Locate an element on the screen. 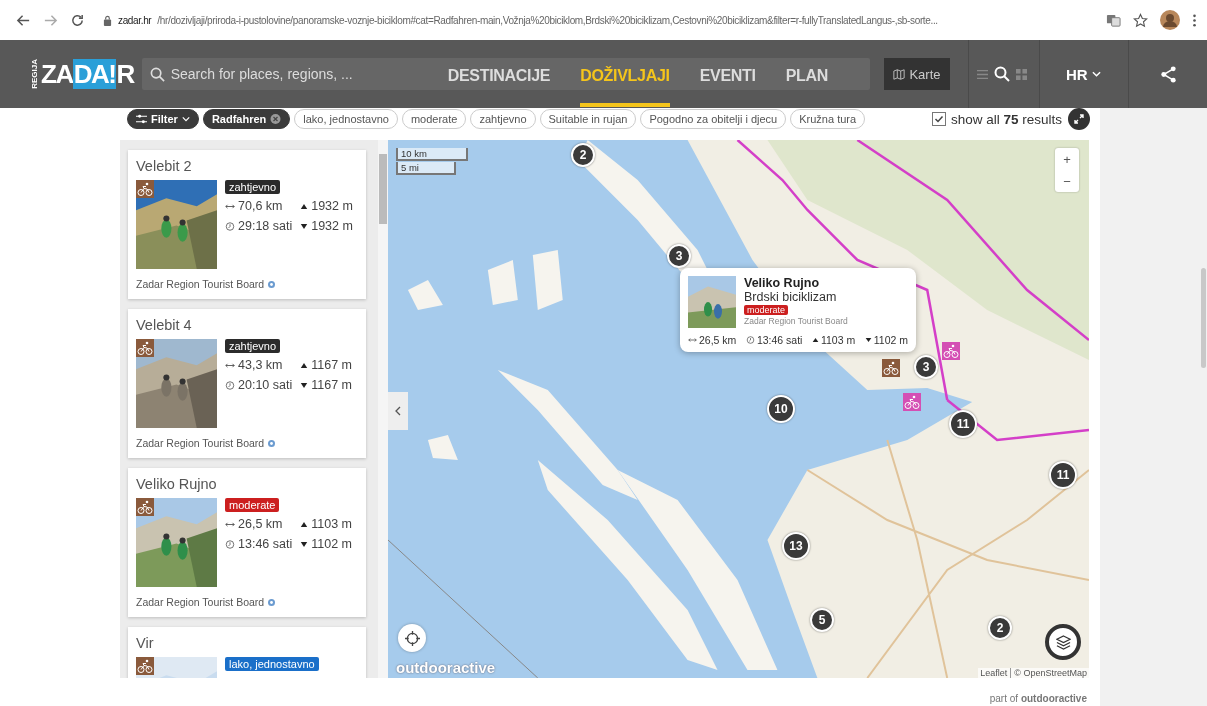  filter-button: Filter is located at coordinates (163, 119).